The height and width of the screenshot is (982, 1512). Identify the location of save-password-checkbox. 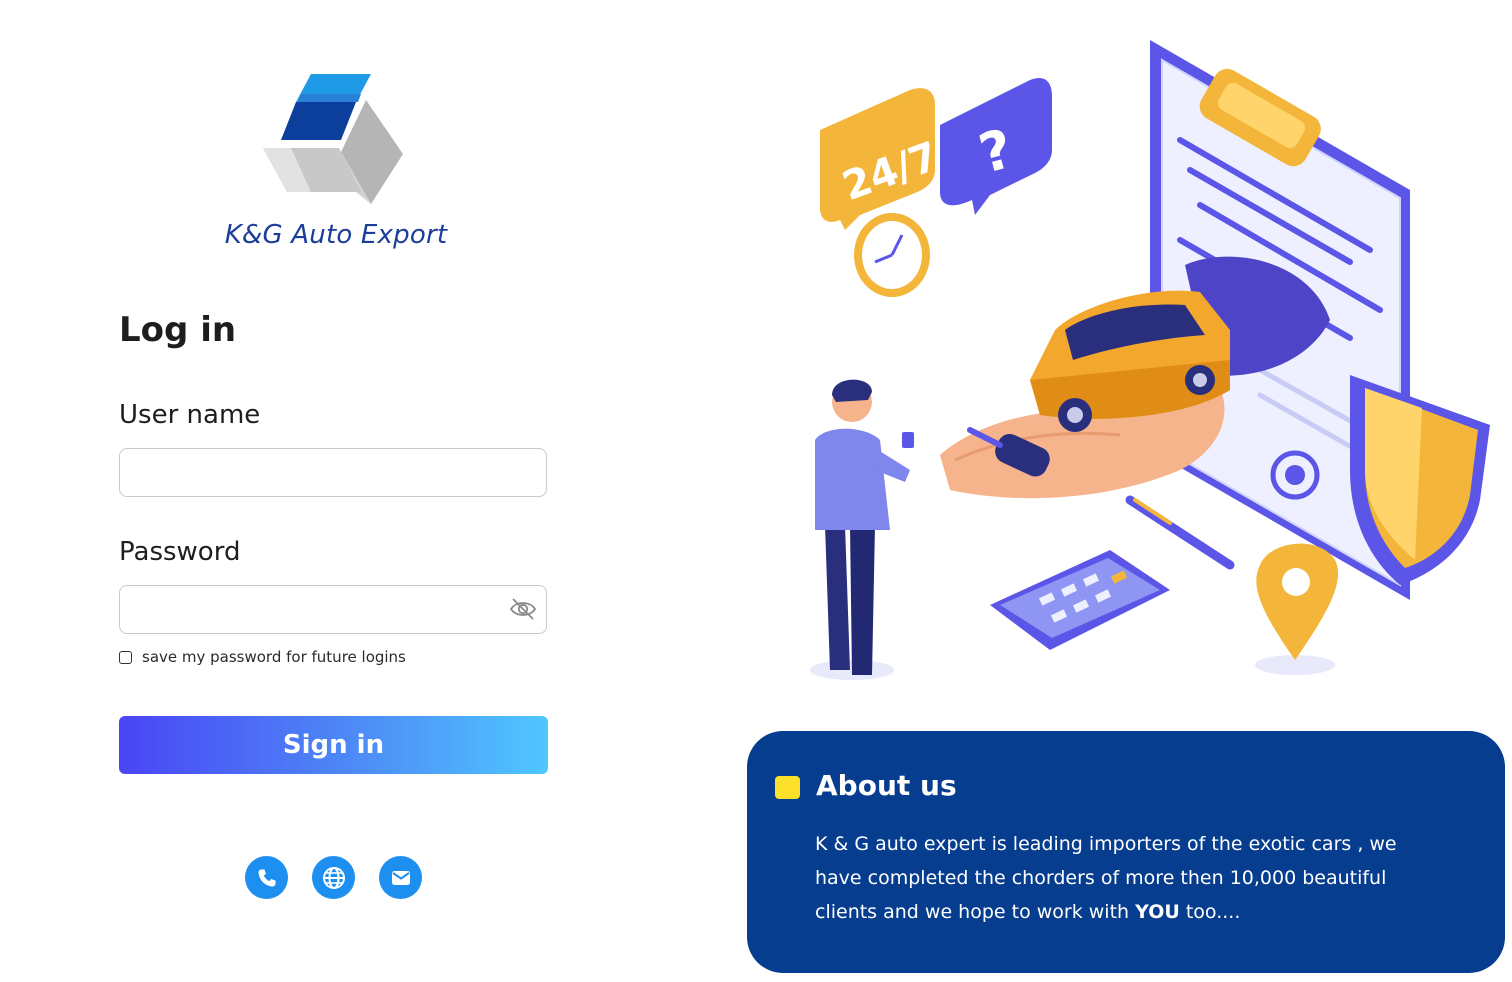
(125, 657).